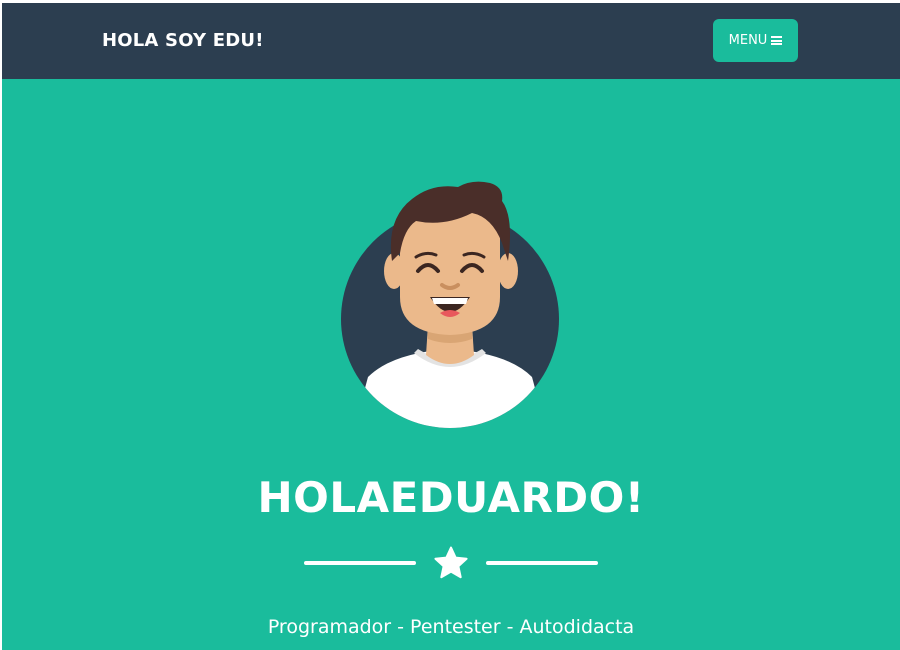 Image resolution: width=900 pixels, height=650 pixels. Describe the element at coordinates (450, 304) in the screenshot. I see `avatar-illustration` at that location.